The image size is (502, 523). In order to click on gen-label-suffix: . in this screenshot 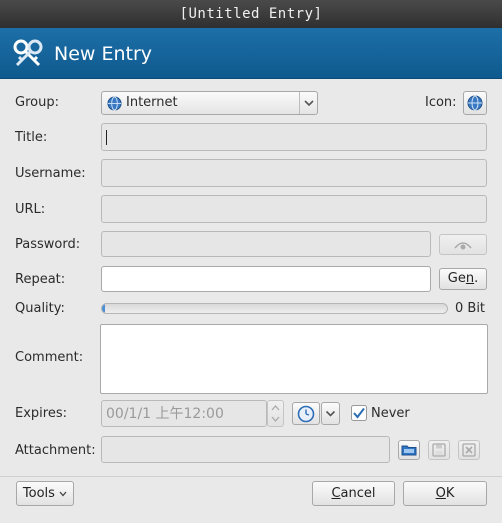, I will do `click(476, 278)`.